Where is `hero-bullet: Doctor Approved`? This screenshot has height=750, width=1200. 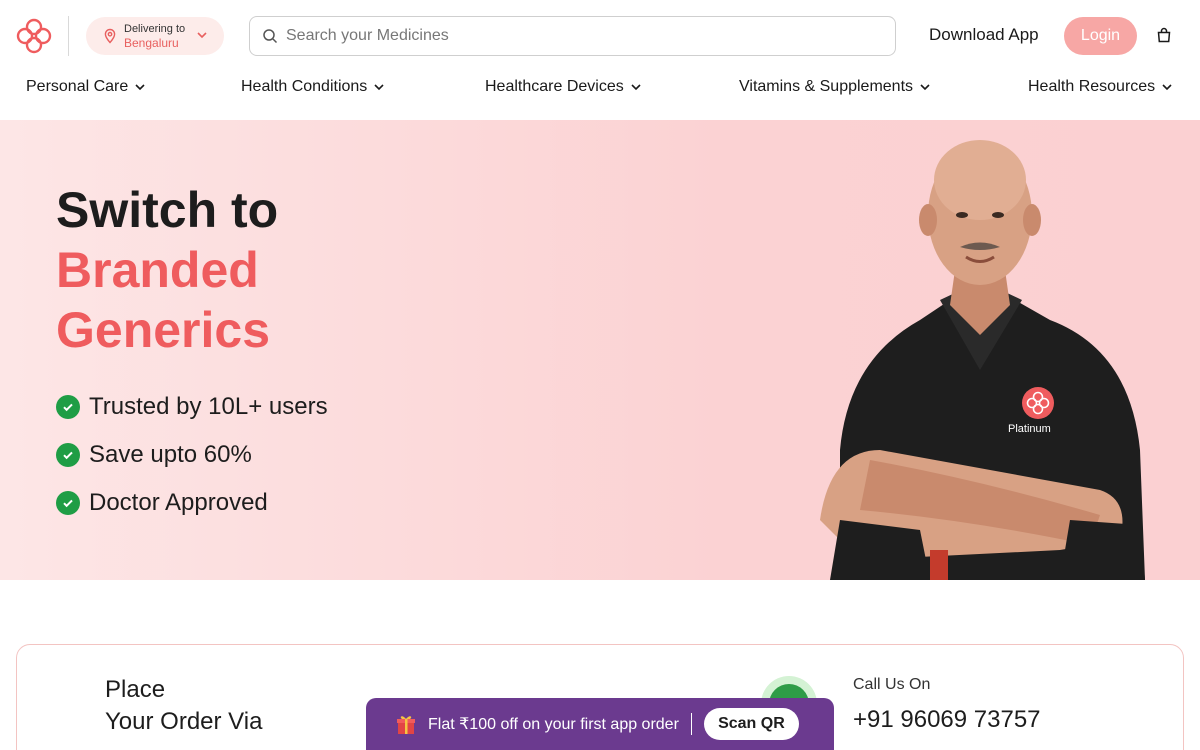
hero-bullet: Doctor Approved is located at coordinates (162, 503).